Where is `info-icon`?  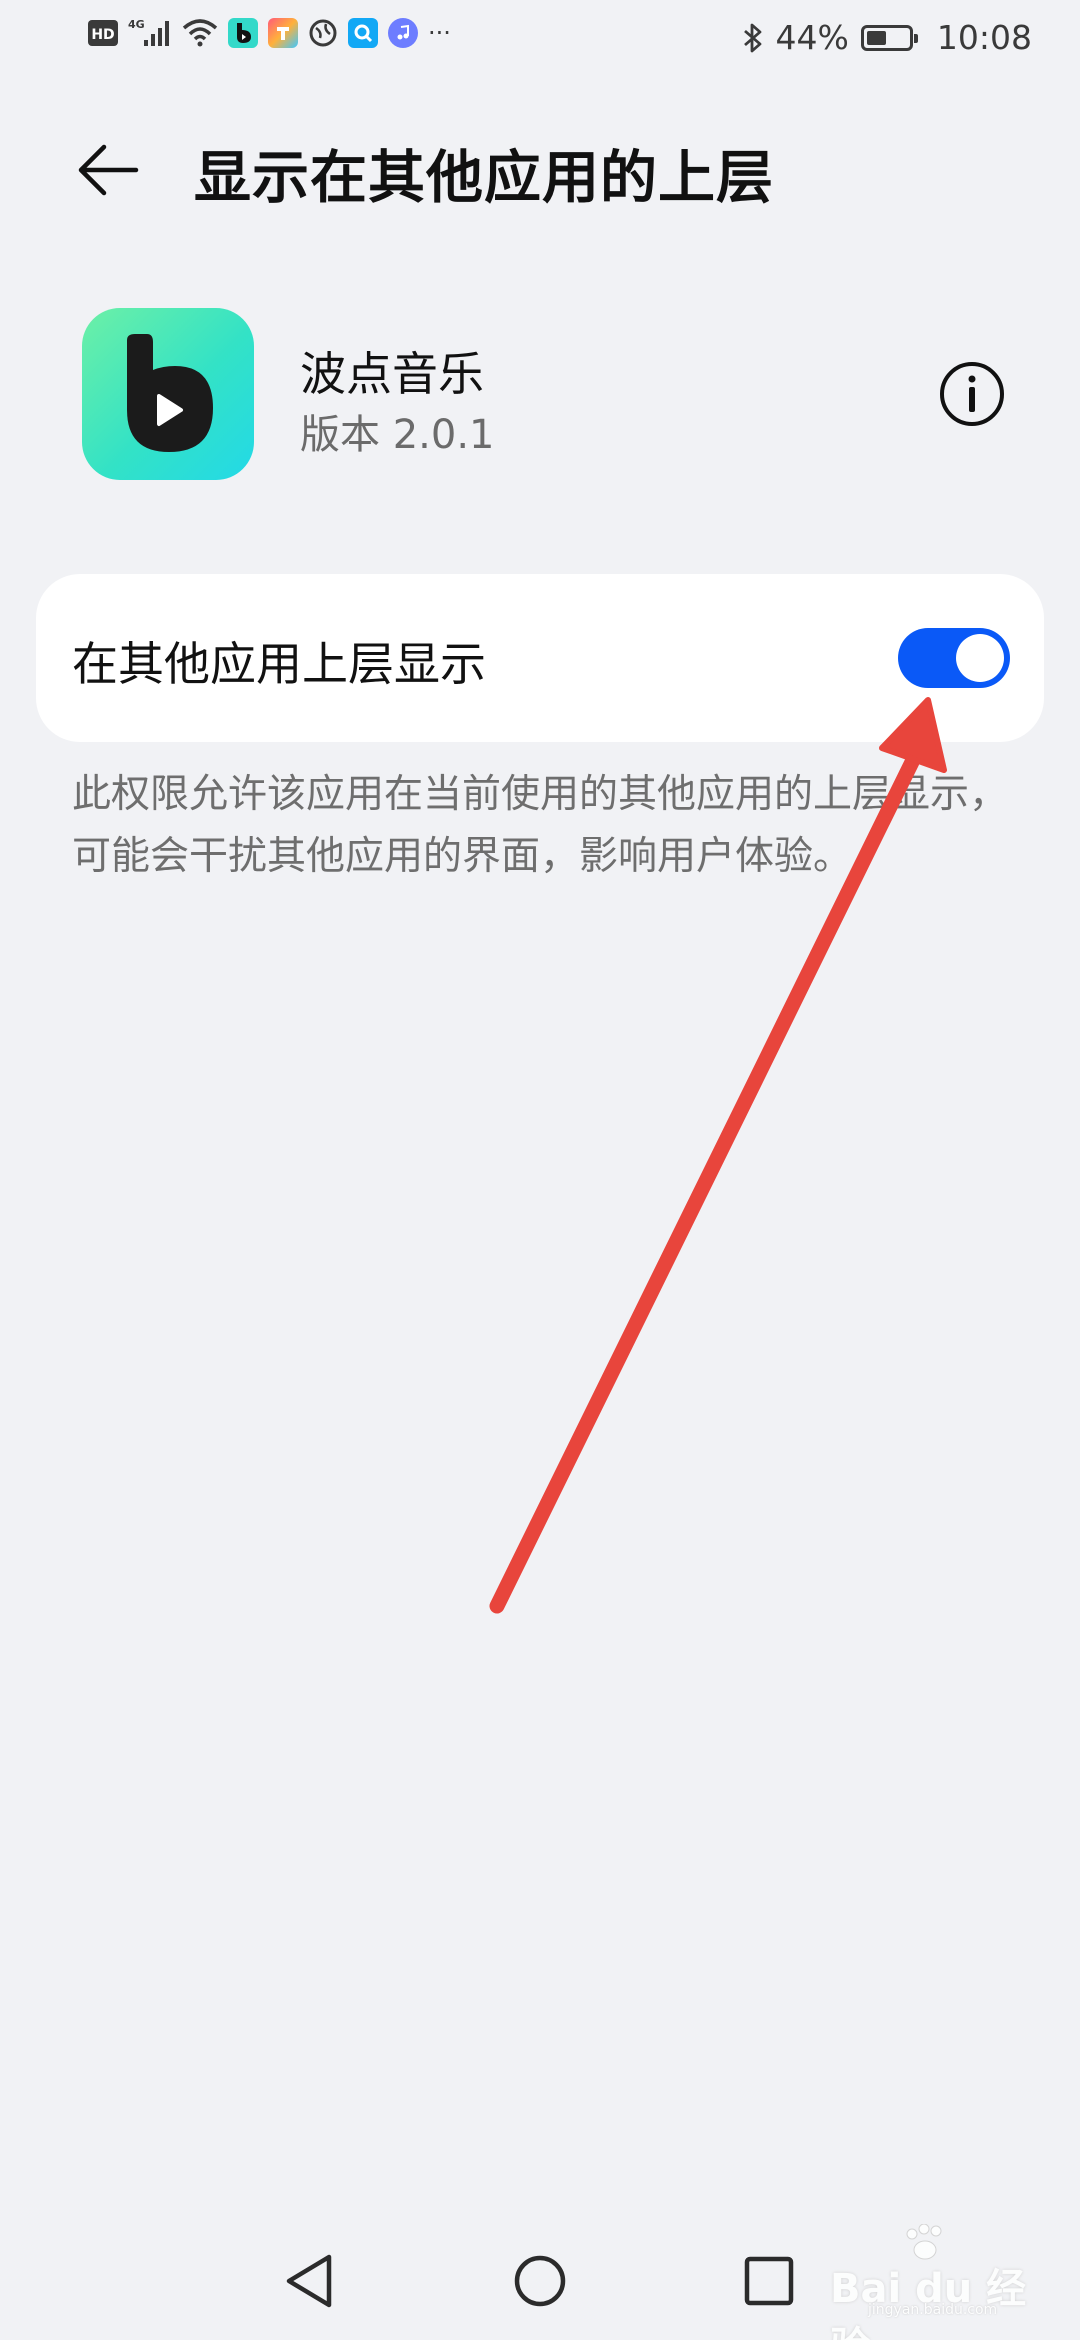
info-icon is located at coordinates (972, 394).